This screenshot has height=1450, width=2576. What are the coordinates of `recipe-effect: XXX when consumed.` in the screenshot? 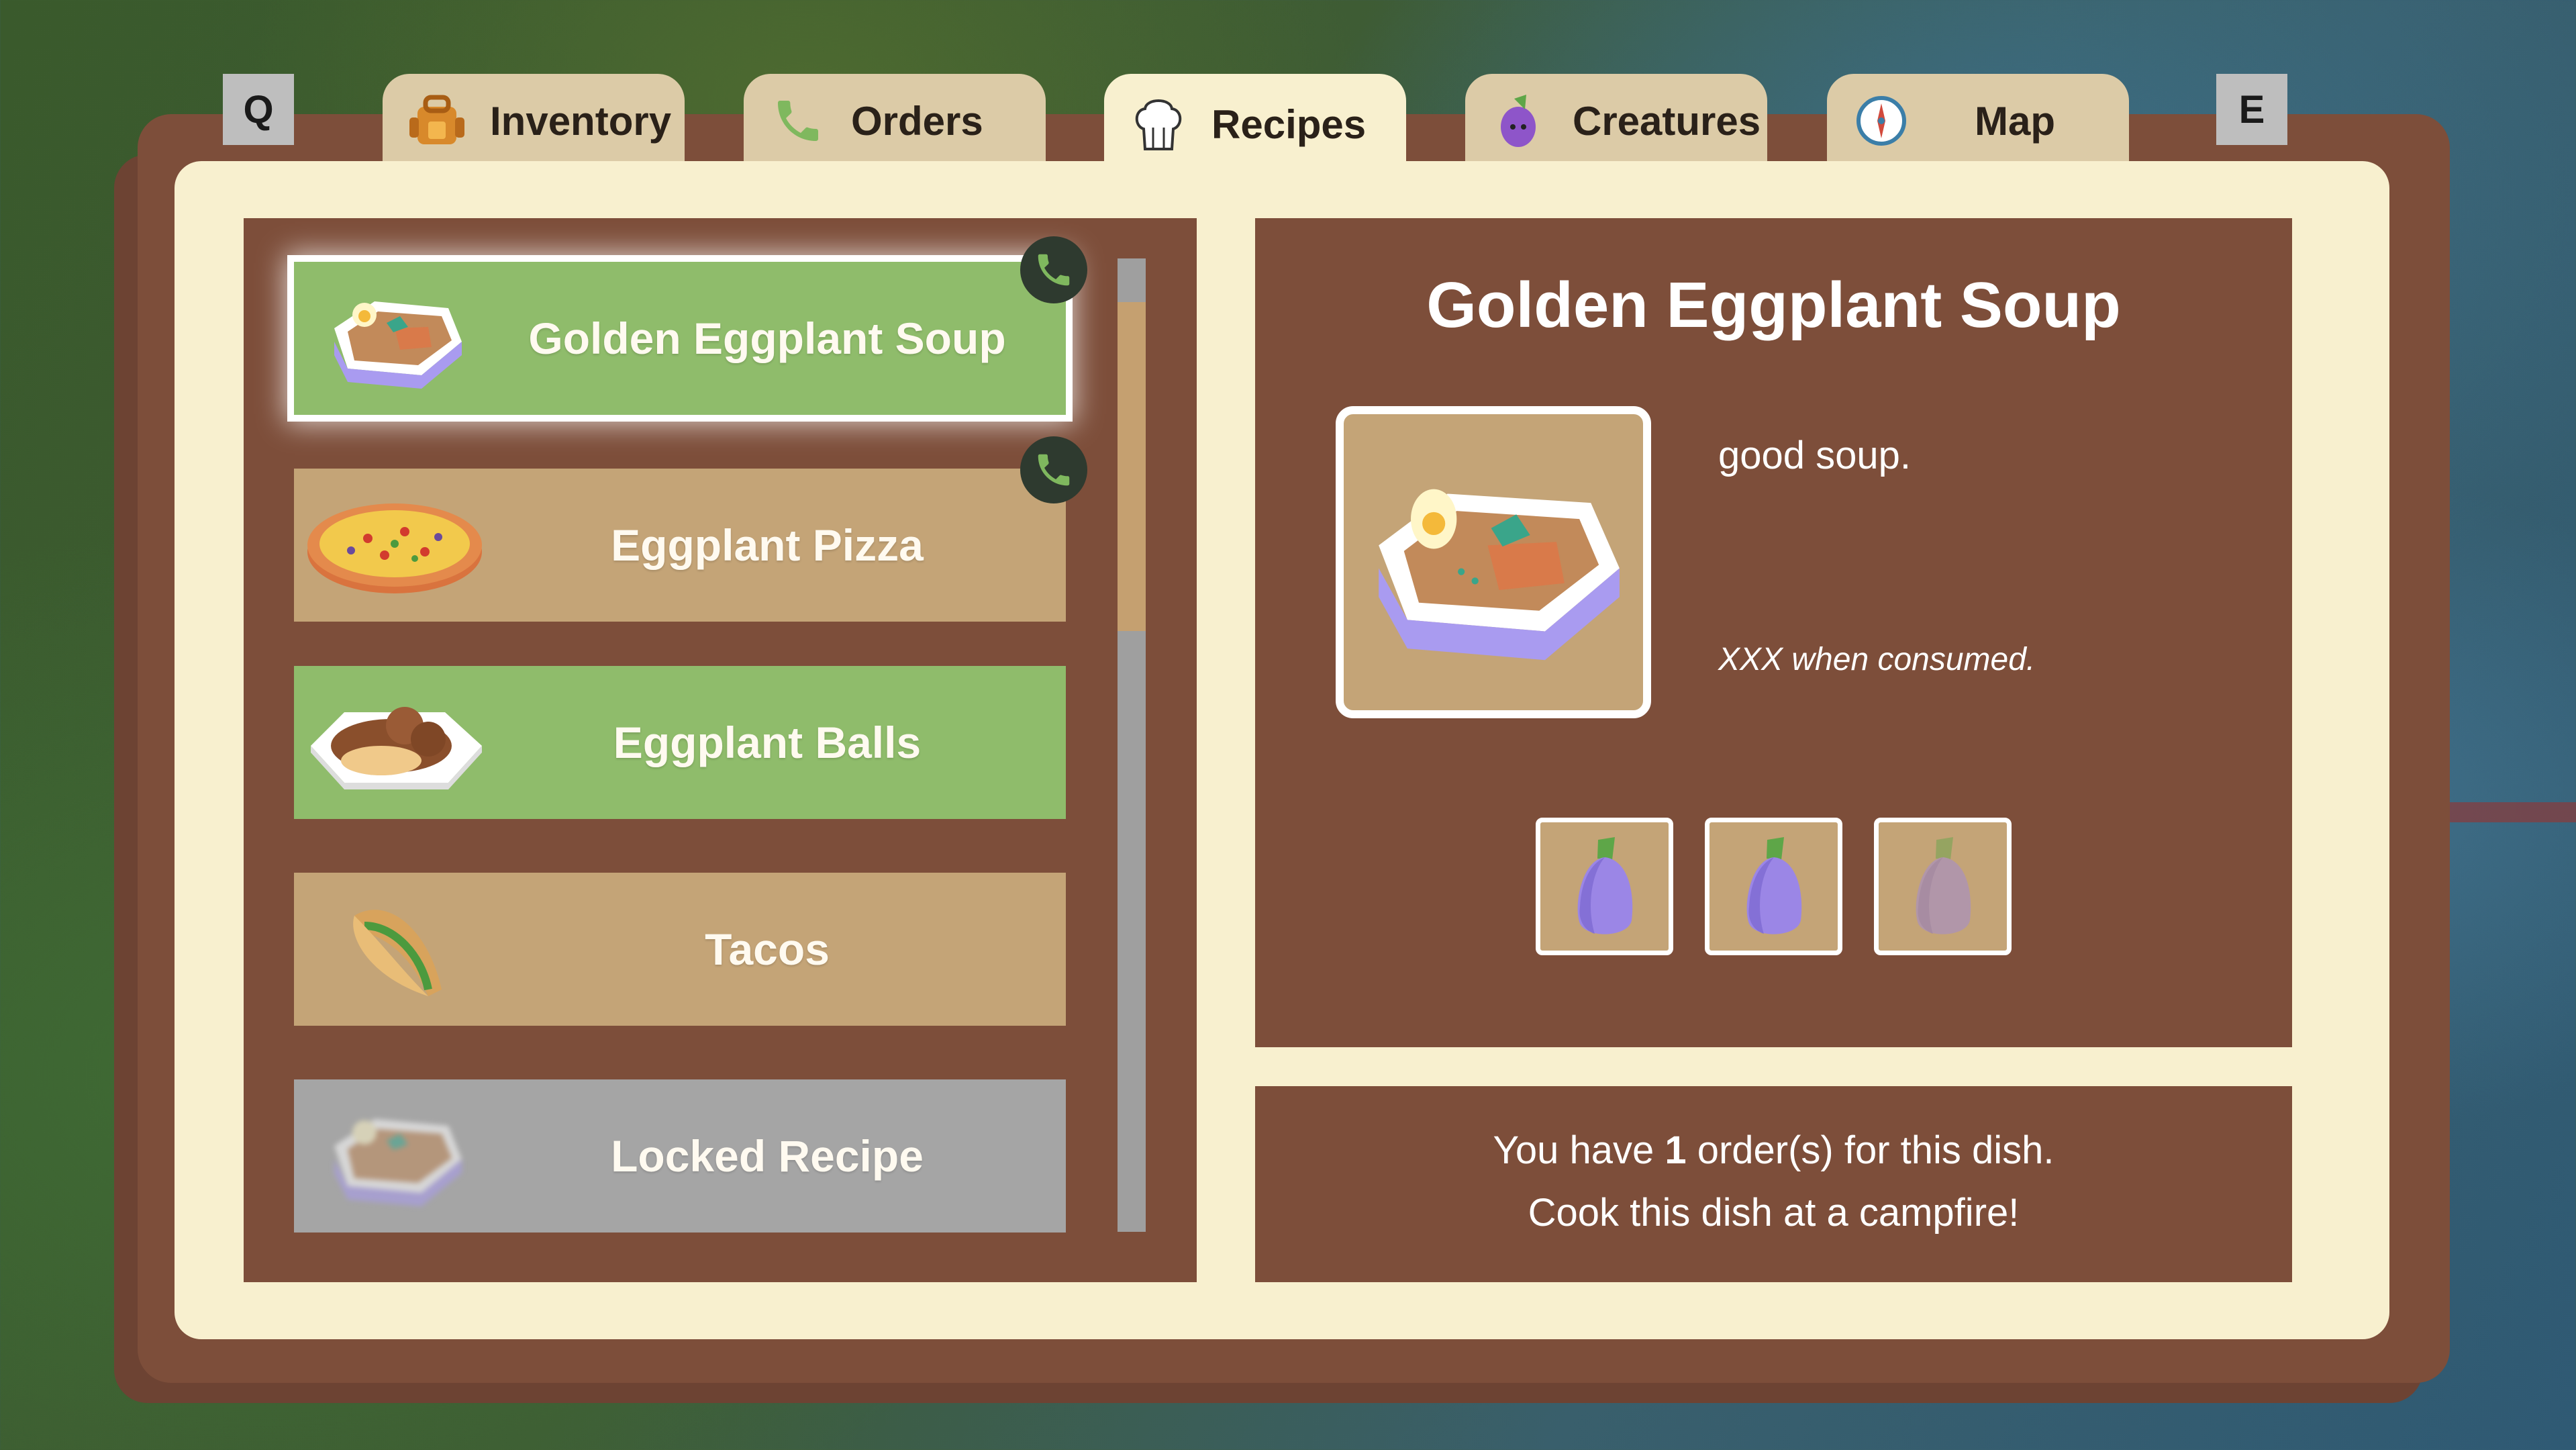 It's located at (1877, 659).